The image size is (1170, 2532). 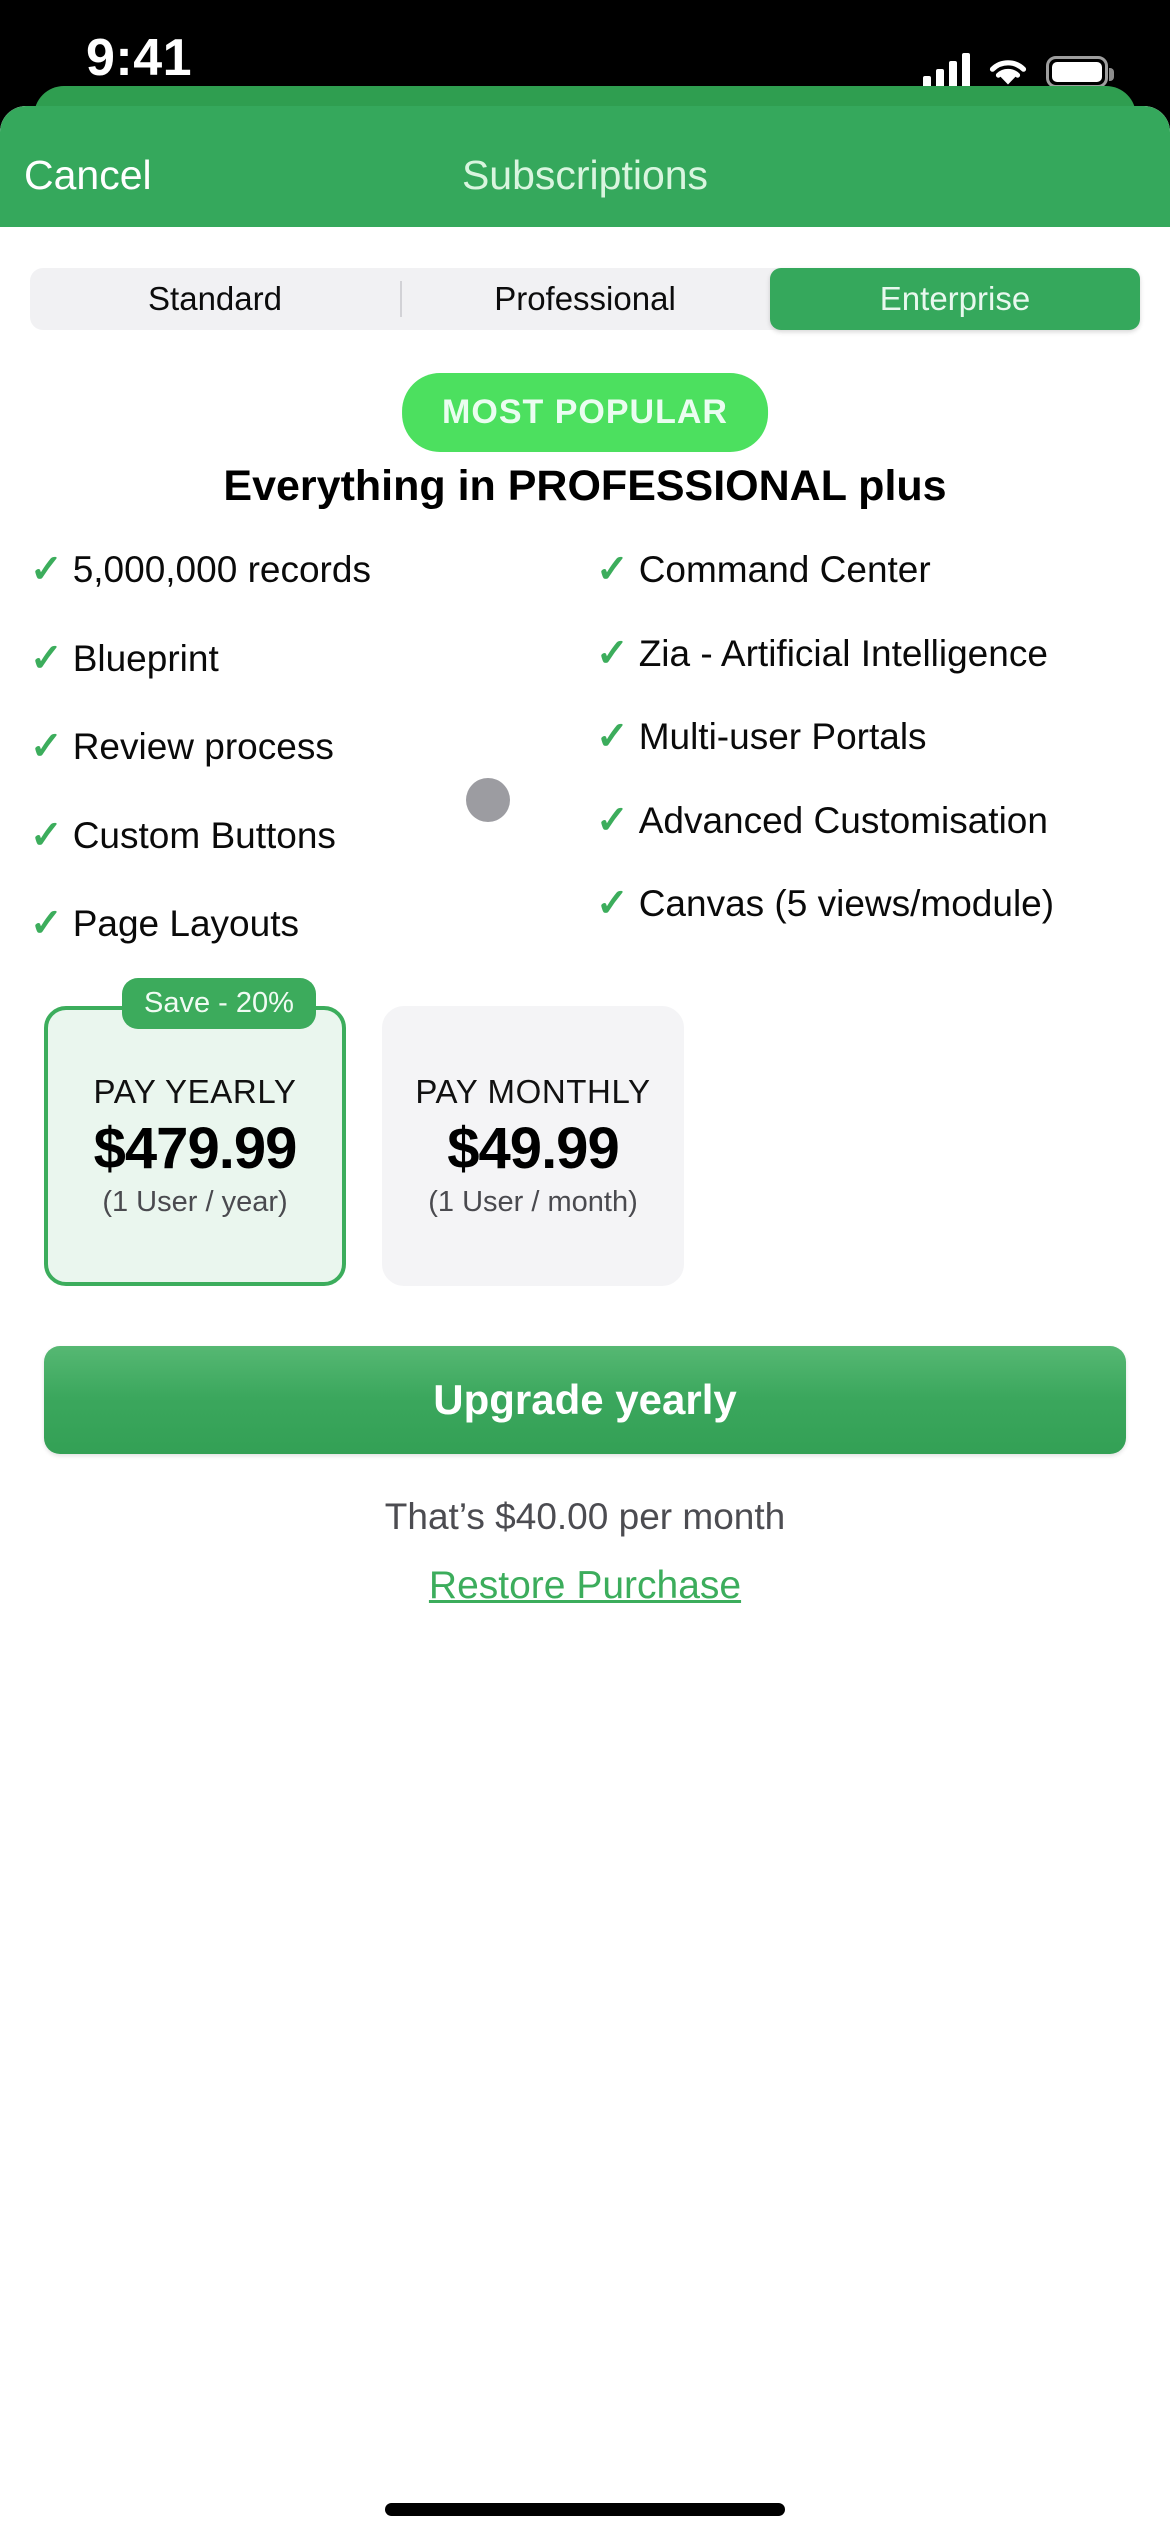 I want to click on navigation-bar: Cancel Subscriptions, so click(x=585, y=166).